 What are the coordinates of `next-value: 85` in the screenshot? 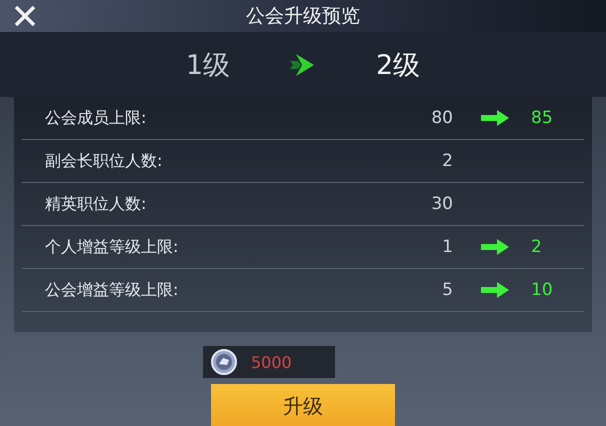 It's located at (542, 118).